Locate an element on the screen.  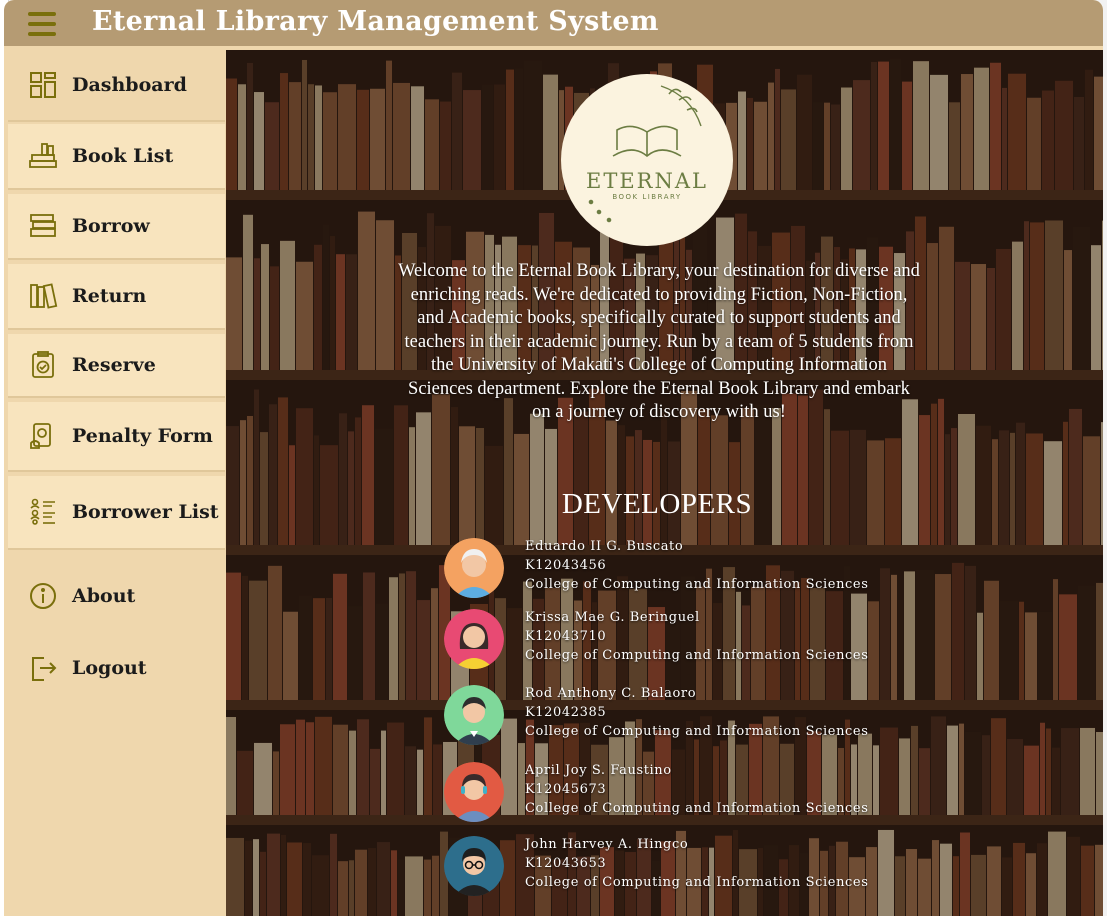
sidebar-item-label: Return is located at coordinates (109, 296).